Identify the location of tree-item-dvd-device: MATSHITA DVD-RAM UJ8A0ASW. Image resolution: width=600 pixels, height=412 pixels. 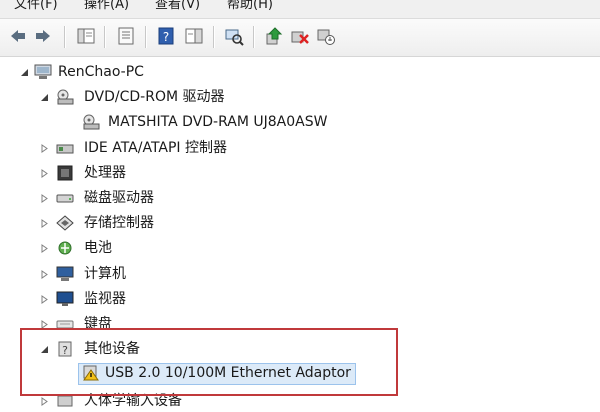
(190, 122).